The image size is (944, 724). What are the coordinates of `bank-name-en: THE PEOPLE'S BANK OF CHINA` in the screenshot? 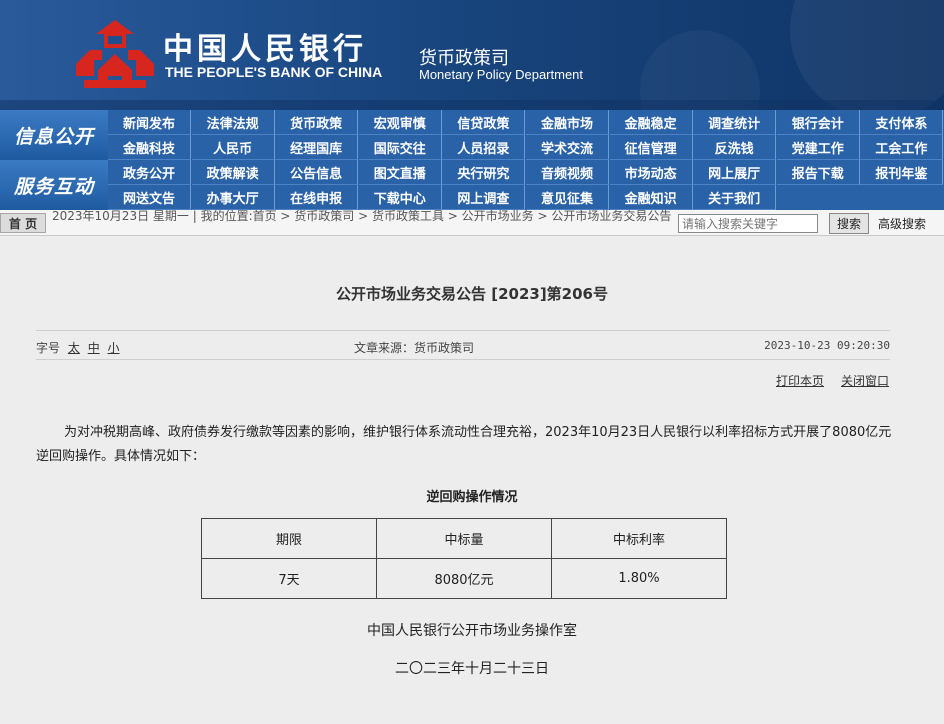 It's located at (274, 72).